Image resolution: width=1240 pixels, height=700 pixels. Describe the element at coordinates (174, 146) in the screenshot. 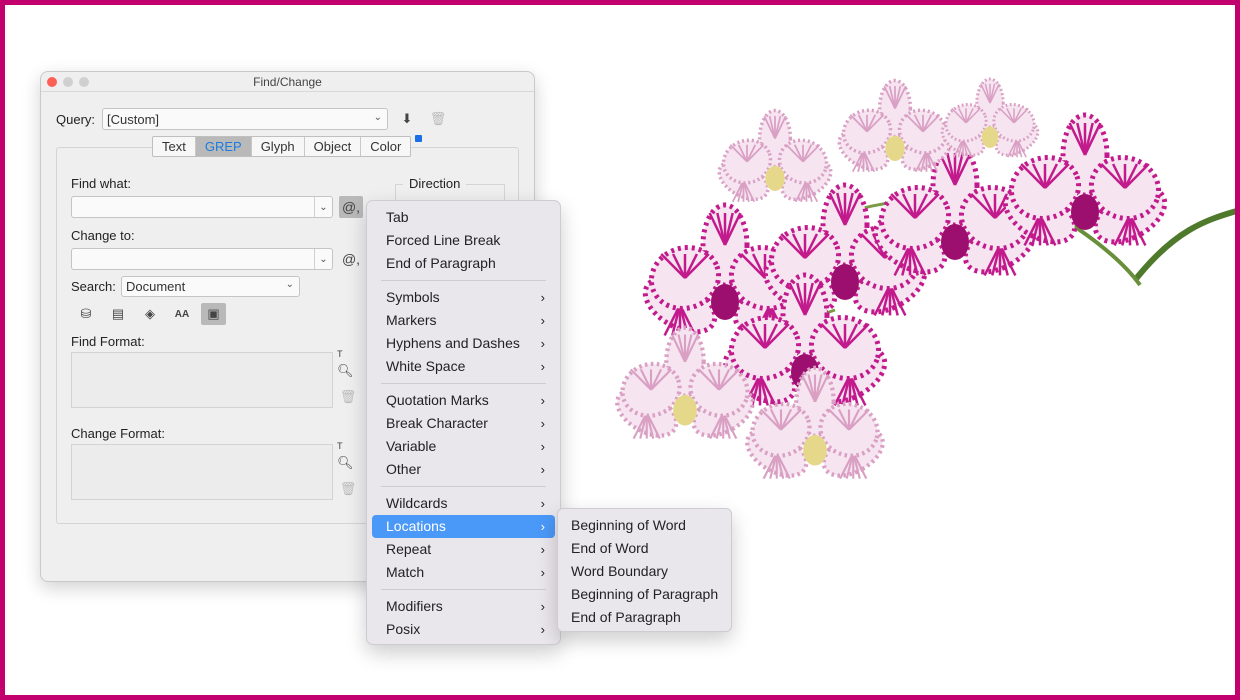

I see `tab-text: Text` at that location.